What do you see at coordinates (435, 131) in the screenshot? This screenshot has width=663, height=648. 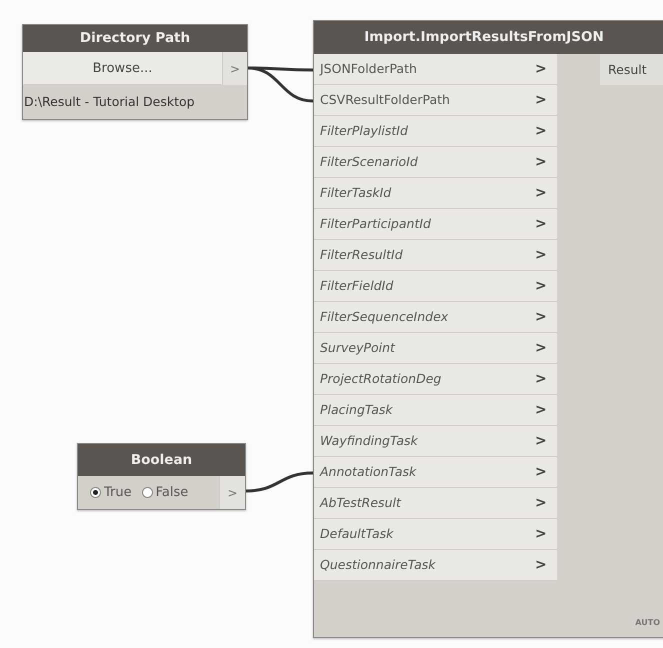 I see `input-port: FilterPlaylistId >` at bounding box center [435, 131].